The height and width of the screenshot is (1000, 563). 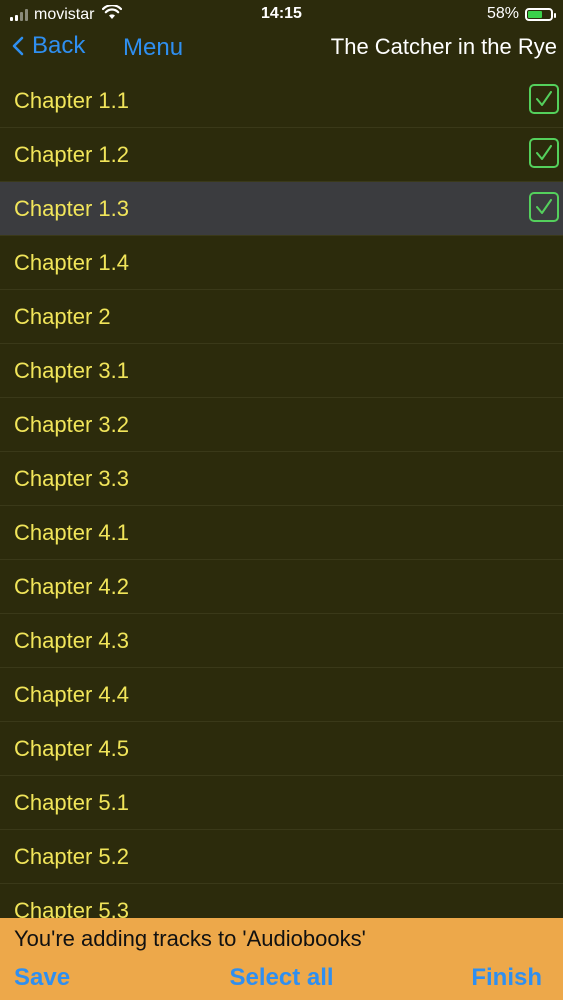 I want to click on page-title: The Catcher in the Rye, so click(x=443, y=46).